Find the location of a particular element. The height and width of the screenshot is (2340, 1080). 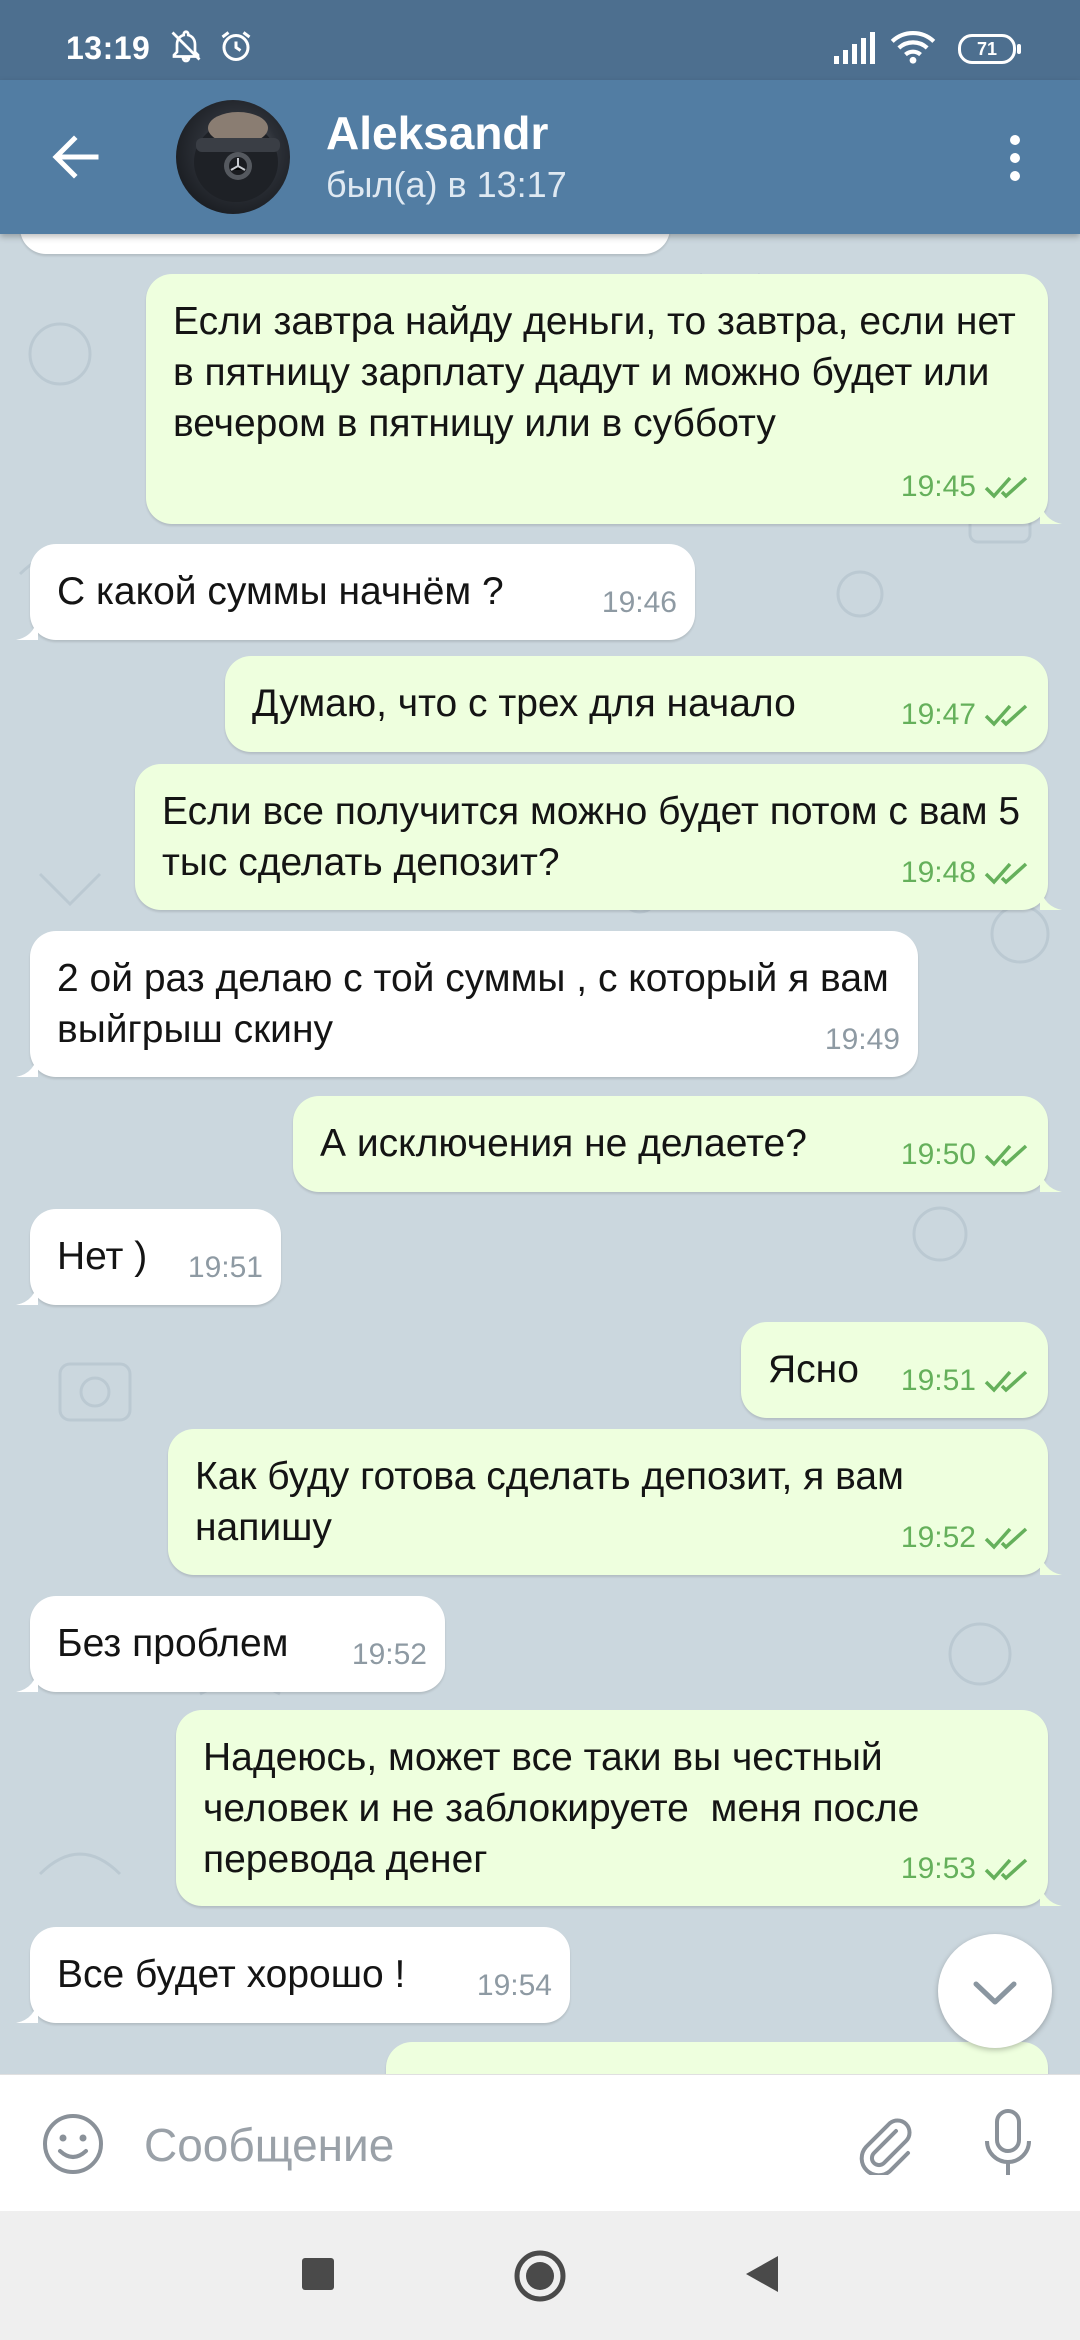

system-navigation-bar is located at coordinates (540, 2275).